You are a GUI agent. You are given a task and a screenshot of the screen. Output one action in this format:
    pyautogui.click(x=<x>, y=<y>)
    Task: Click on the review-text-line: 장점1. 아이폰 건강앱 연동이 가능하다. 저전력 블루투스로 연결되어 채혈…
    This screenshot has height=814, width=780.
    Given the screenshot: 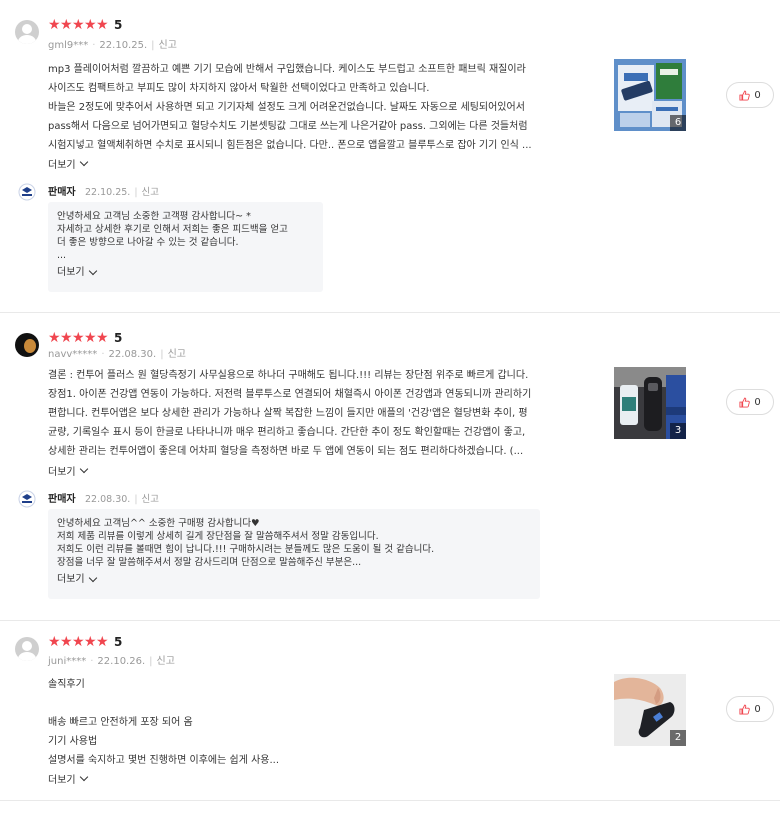 What is the action you would take?
    pyautogui.click(x=290, y=394)
    